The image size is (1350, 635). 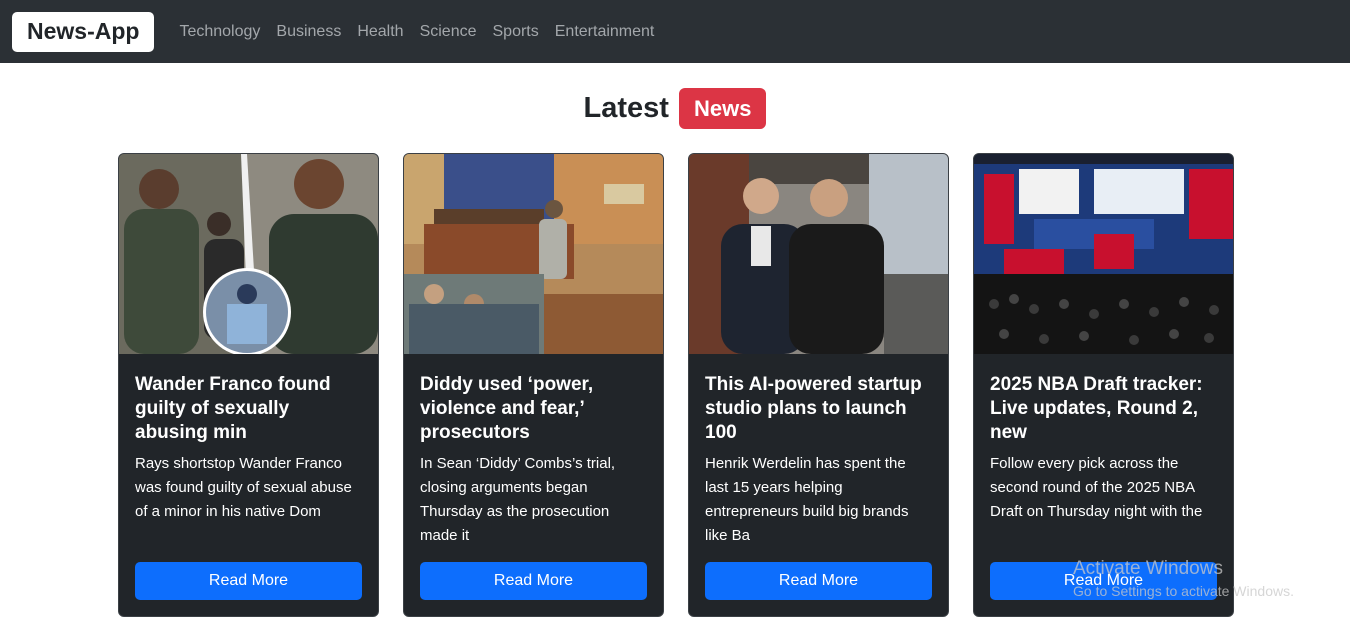 I want to click on nav-link-business: Business, so click(x=308, y=32).